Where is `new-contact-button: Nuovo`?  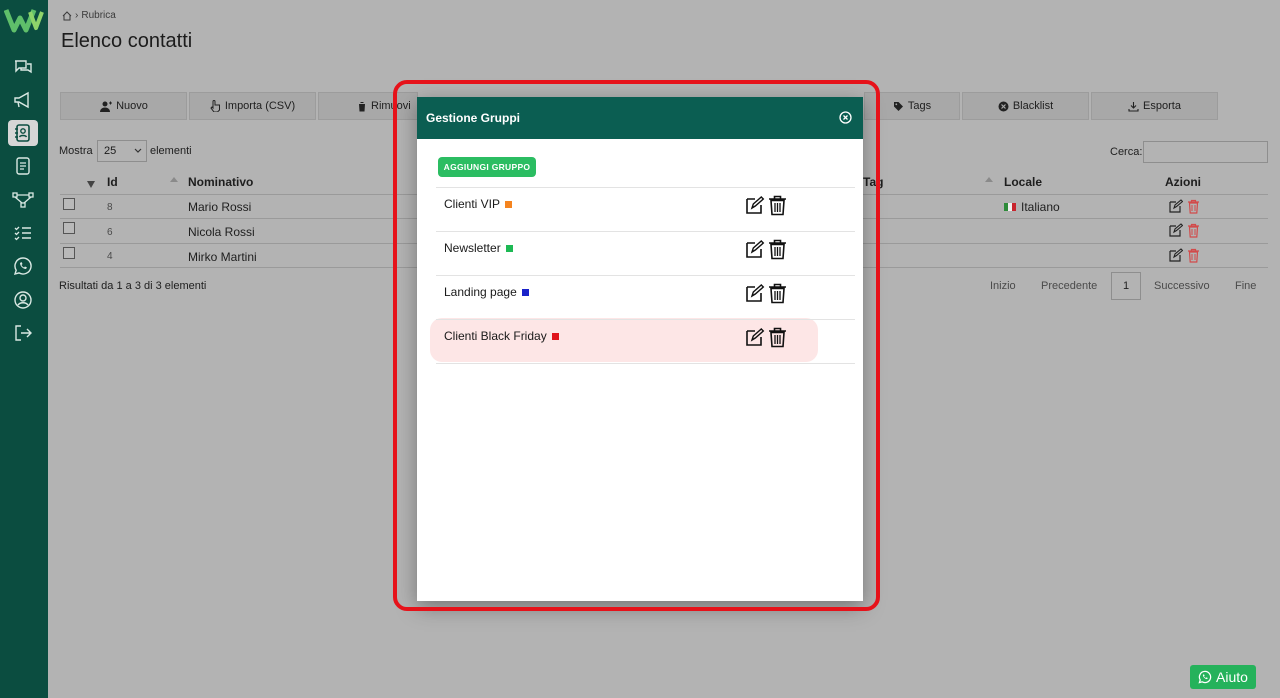 new-contact-button: Nuovo is located at coordinates (123, 106).